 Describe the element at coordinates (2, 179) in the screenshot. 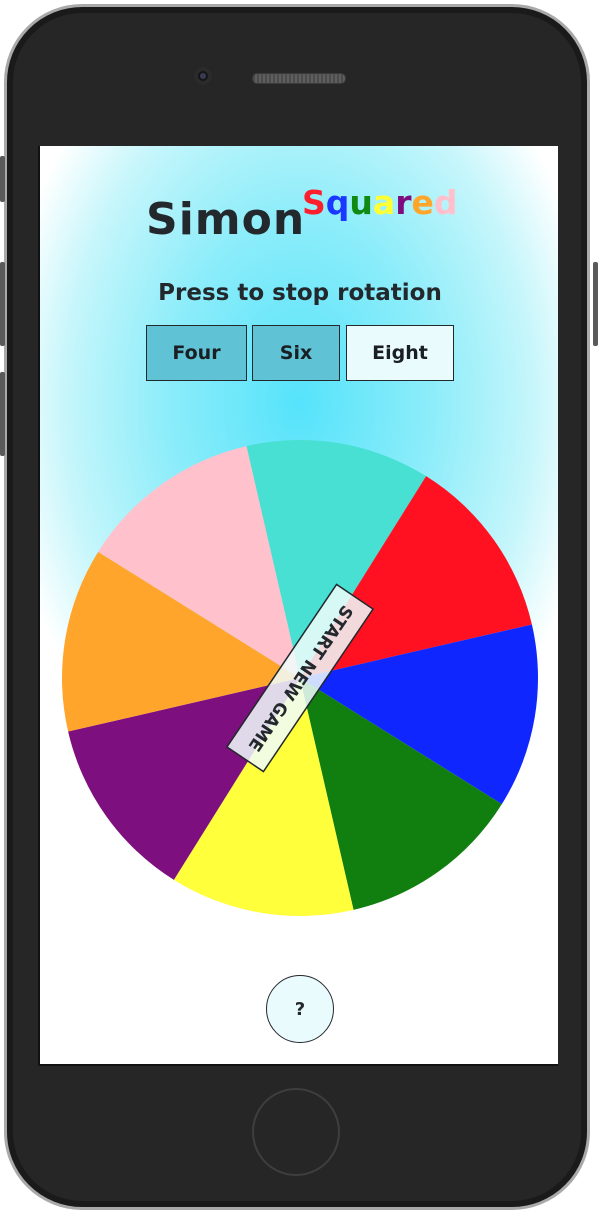

I see `mute-switch` at that location.